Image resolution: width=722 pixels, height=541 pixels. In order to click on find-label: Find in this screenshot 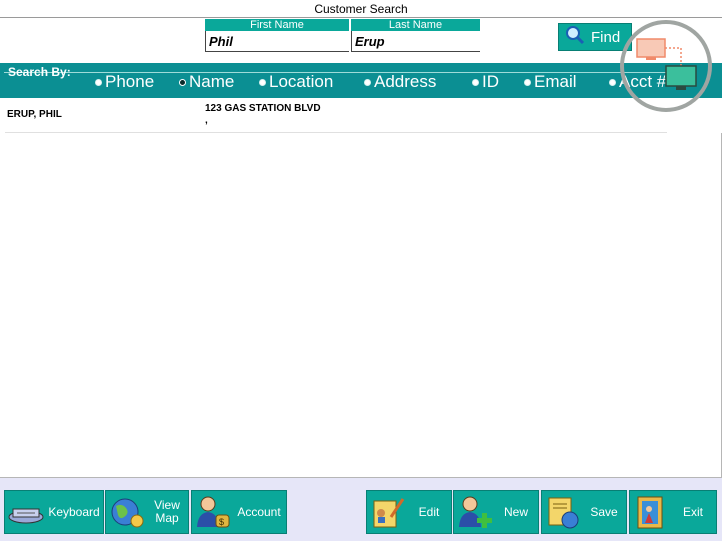, I will do `click(606, 37)`.